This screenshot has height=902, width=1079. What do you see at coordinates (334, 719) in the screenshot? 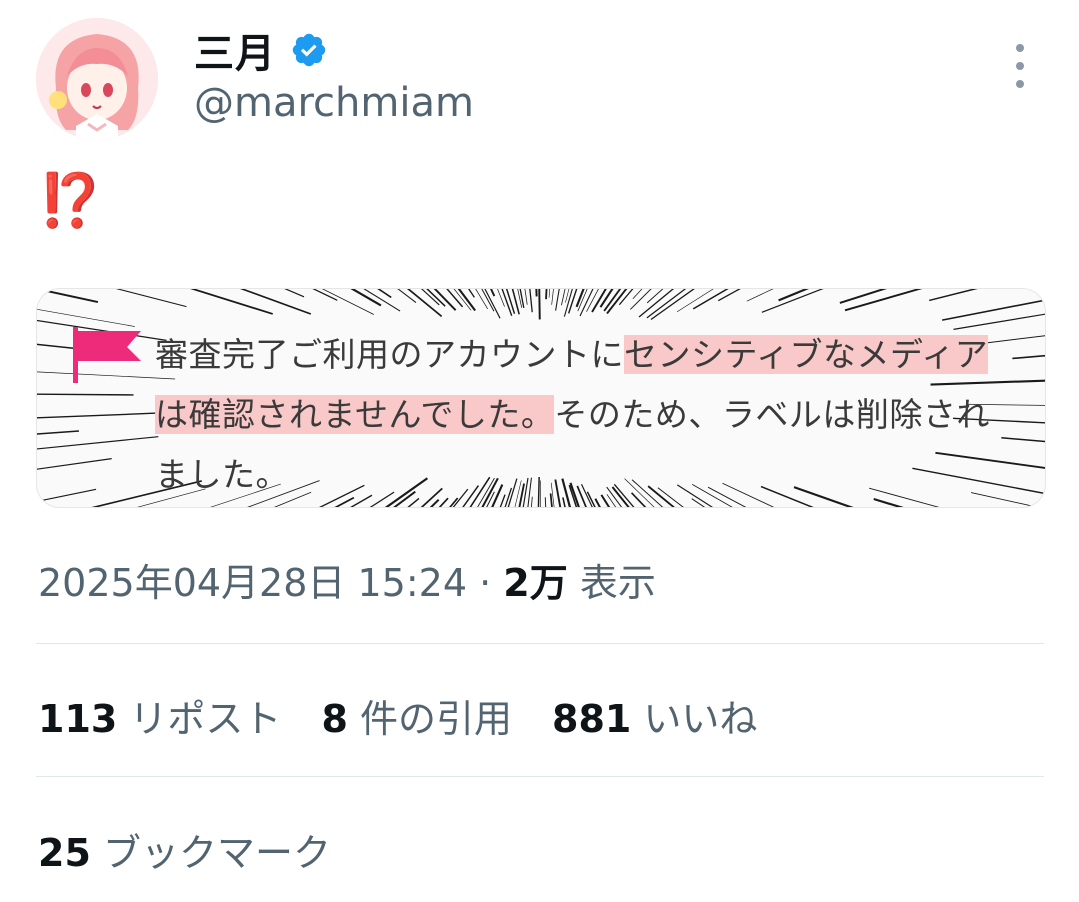
I see `quotes-count: 8` at bounding box center [334, 719].